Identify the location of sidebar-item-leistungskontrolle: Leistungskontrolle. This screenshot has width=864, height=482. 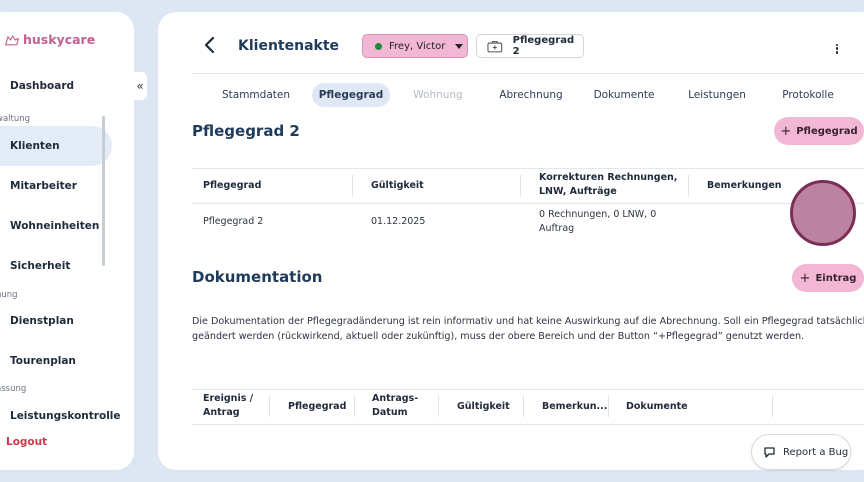
(65, 416).